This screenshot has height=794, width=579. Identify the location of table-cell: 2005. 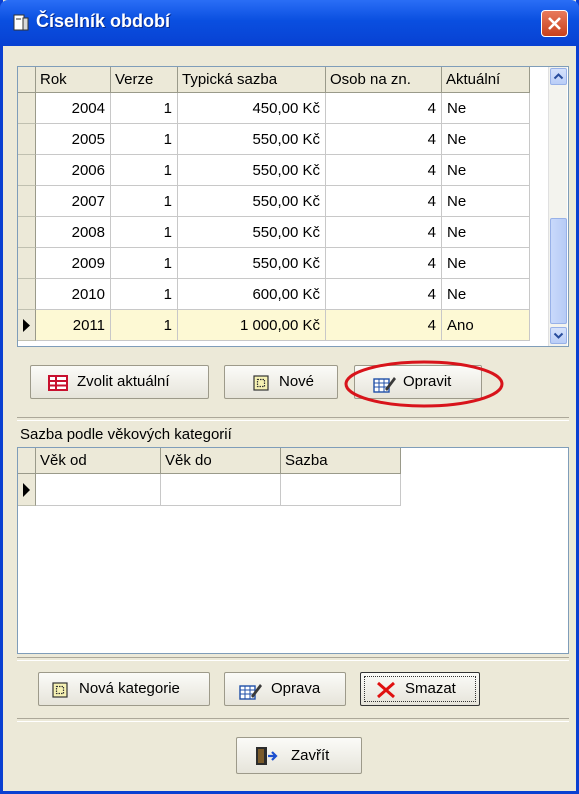
(73, 139).